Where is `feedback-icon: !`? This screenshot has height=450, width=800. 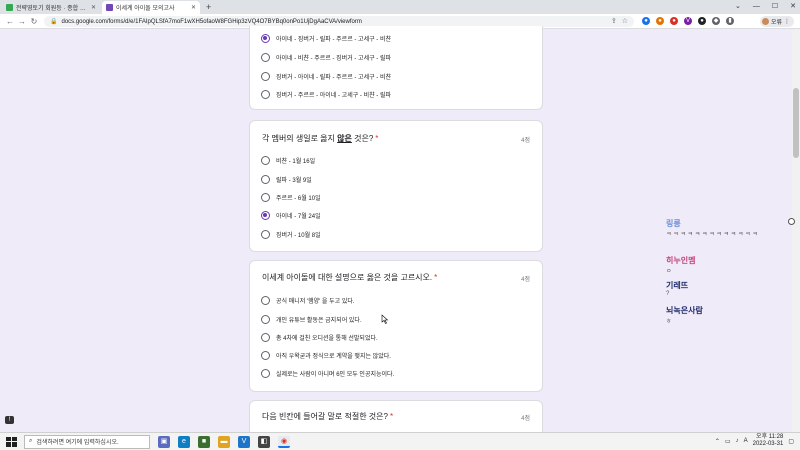
feedback-icon: ! is located at coordinates (9, 420).